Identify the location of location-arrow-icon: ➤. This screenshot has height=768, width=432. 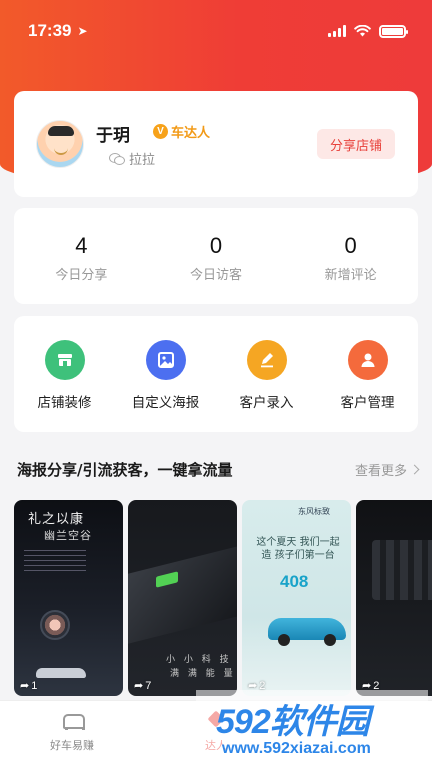
(82, 31).